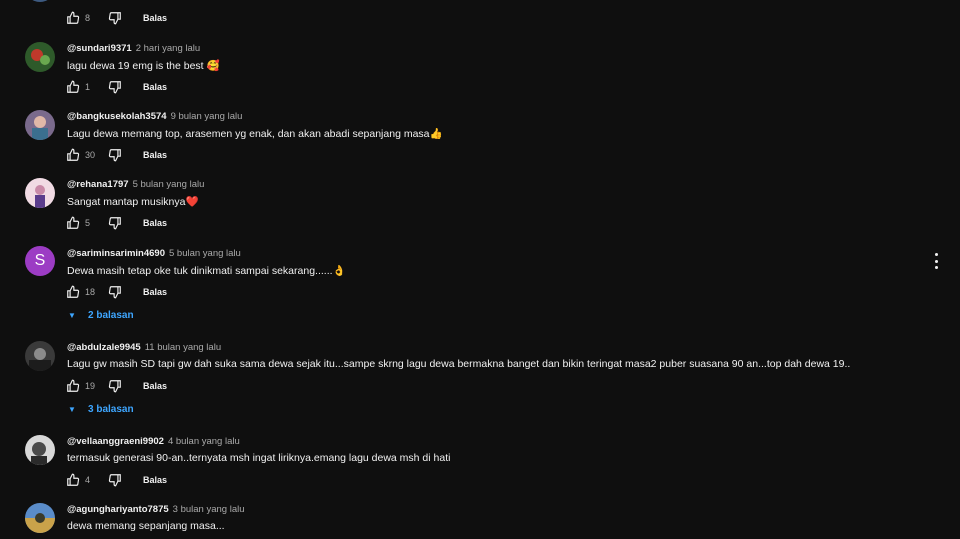 This screenshot has width=960, height=539. What do you see at coordinates (90, 155) in the screenshot?
I see `like-count: 30` at bounding box center [90, 155].